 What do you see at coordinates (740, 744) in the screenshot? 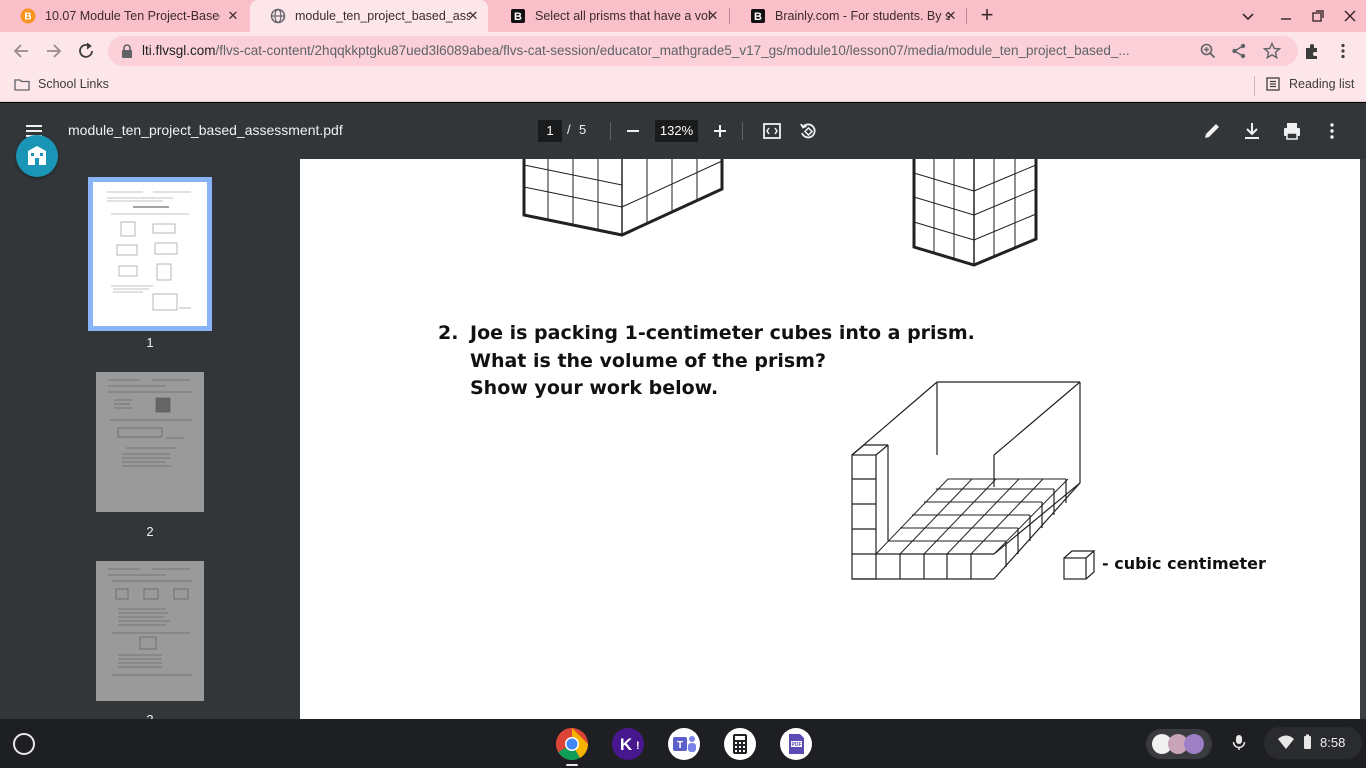
I see `calculator-icon` at bounding box center [740, 744].